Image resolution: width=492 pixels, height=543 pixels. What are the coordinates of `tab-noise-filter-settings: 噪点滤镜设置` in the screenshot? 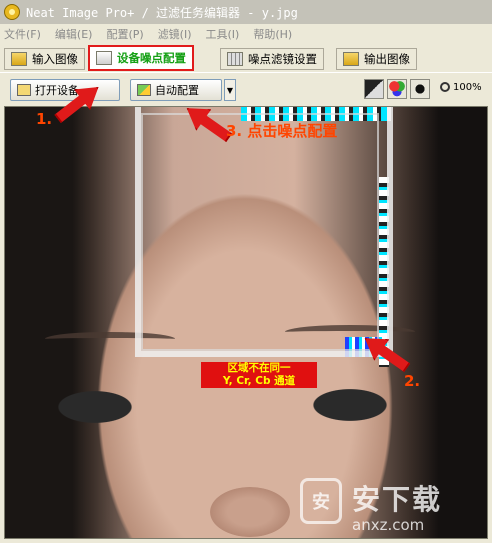 It's located at (272, 59).